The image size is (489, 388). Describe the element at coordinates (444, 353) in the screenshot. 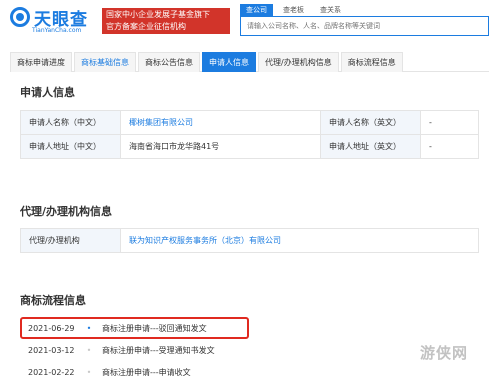

I see `site-watermark: 游侠网` at that location.